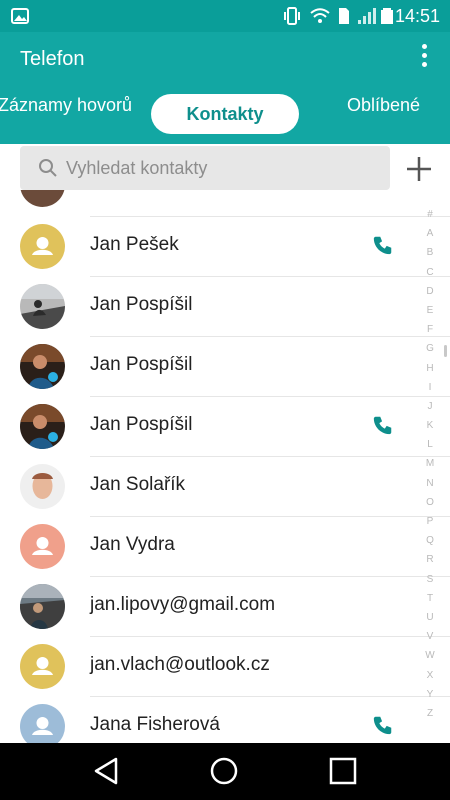 This screenshot has width=450, height=800. I want to click on contact-row: Jan Pešek, so click(225, 247).